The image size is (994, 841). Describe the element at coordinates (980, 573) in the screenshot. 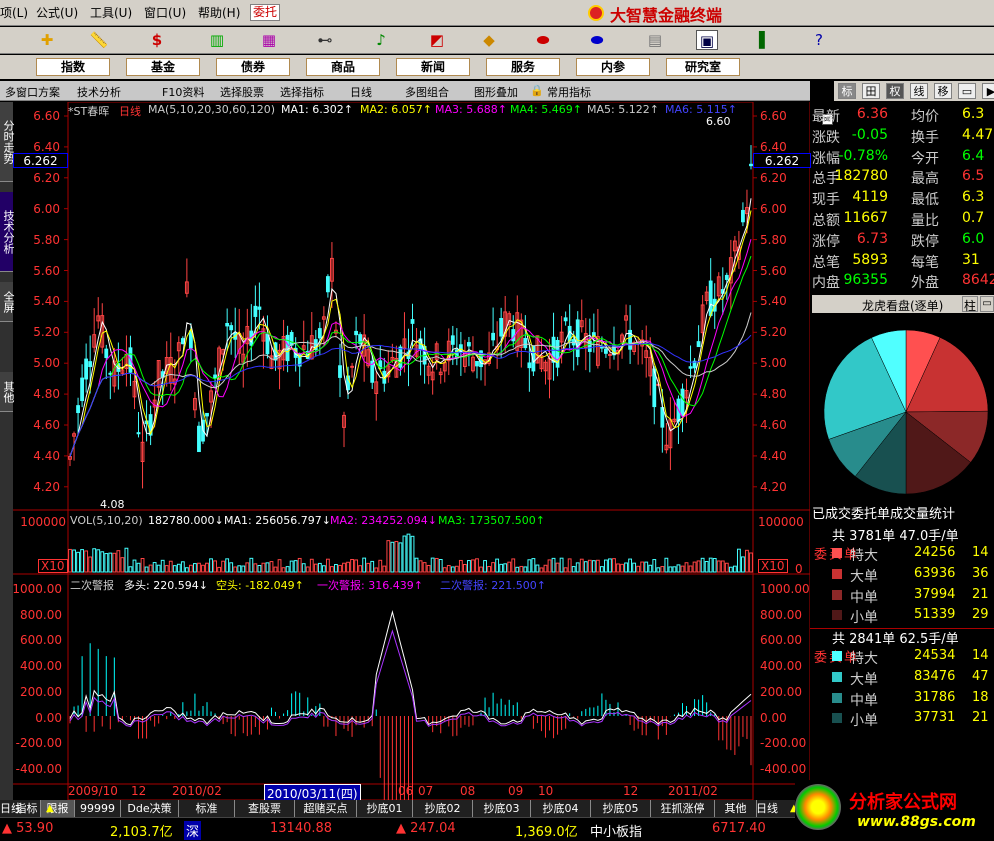

I see `order-percent: 36` at that location.